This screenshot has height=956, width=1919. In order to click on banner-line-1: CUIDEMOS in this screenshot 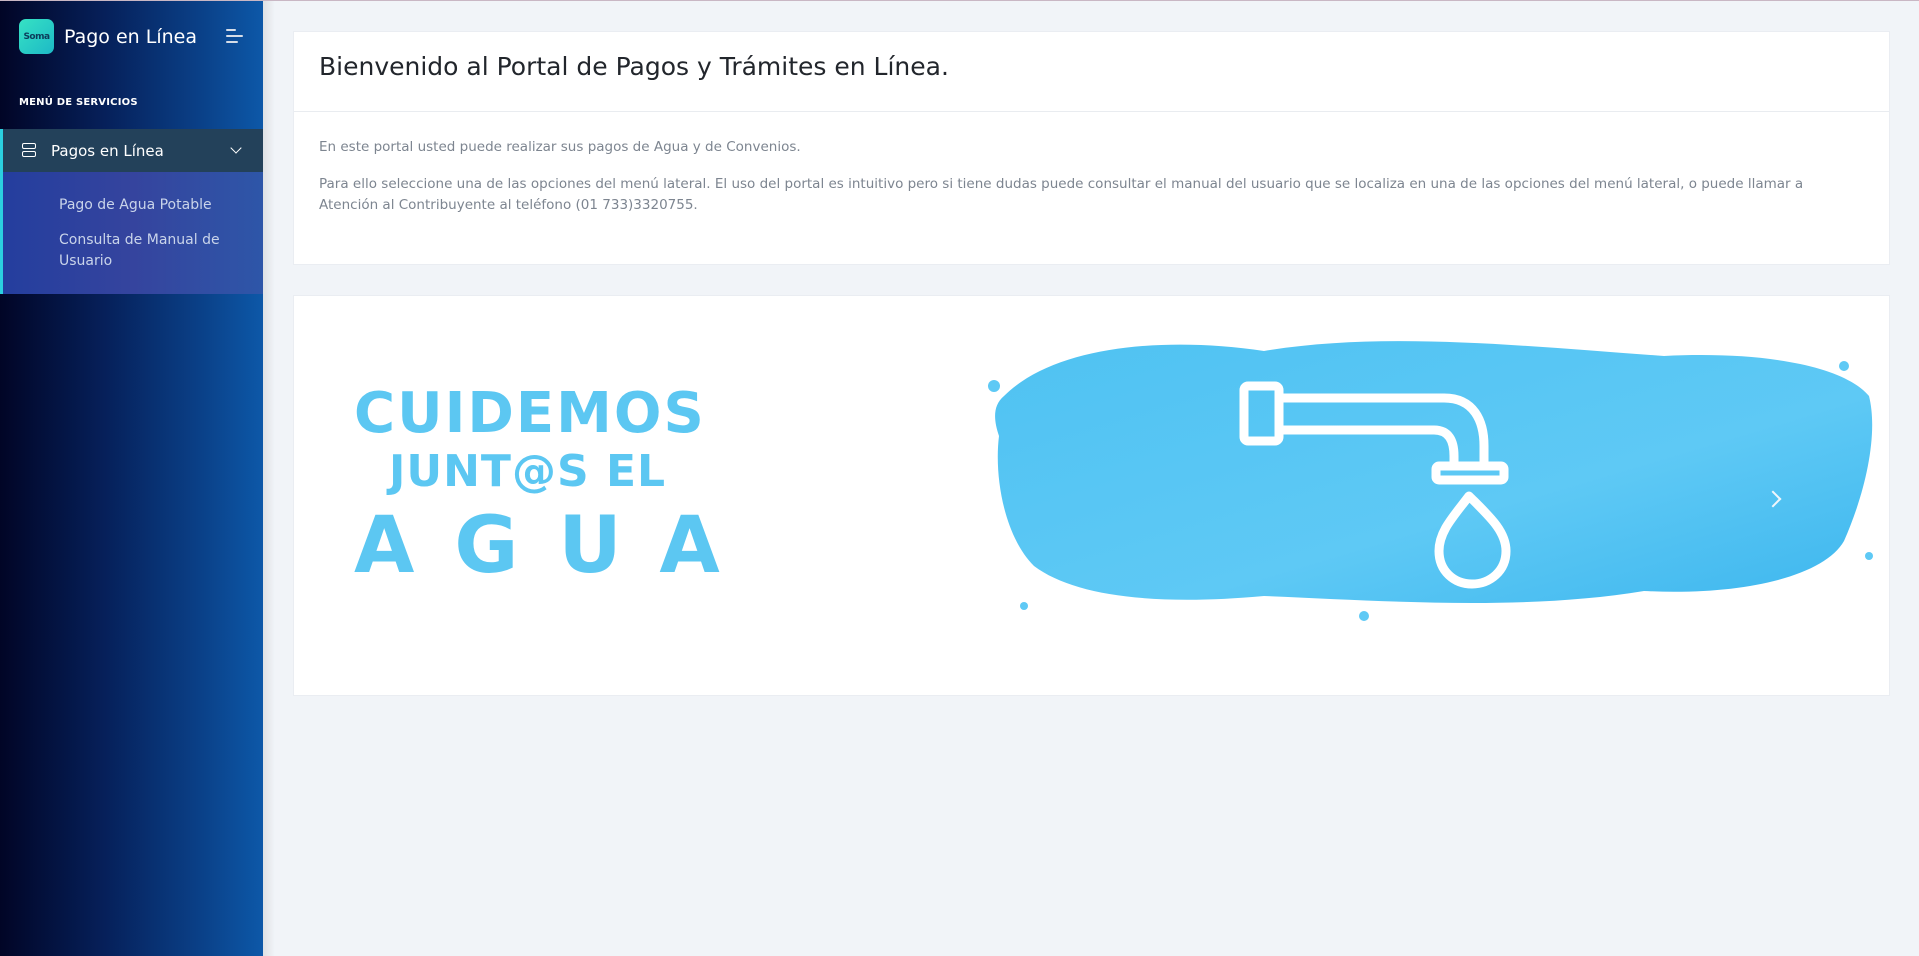, I will do `click(530, 413)`.